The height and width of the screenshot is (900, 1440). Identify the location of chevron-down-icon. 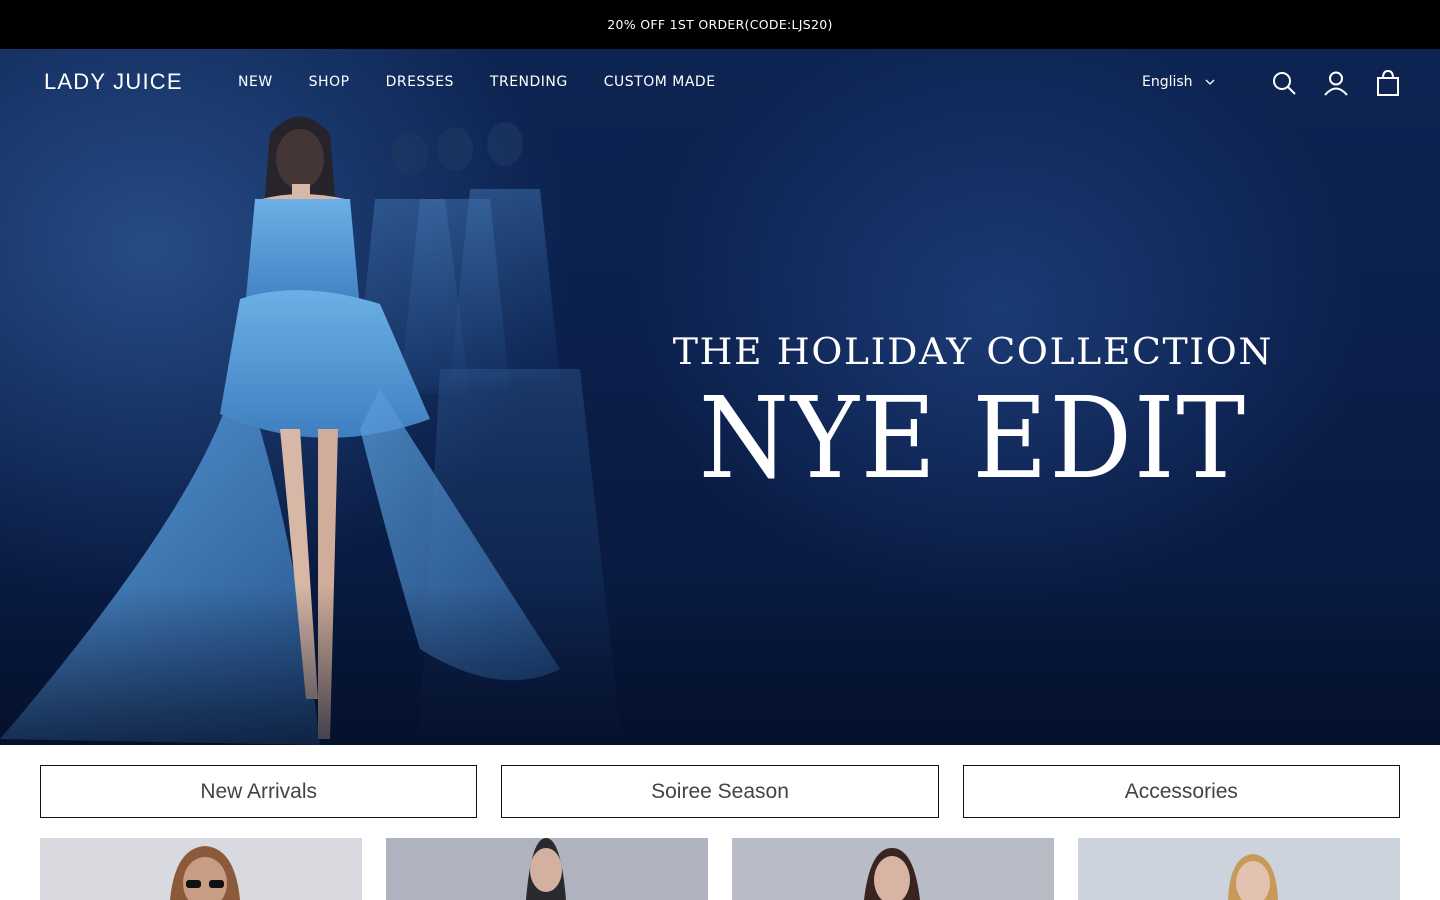
(1210, 82).